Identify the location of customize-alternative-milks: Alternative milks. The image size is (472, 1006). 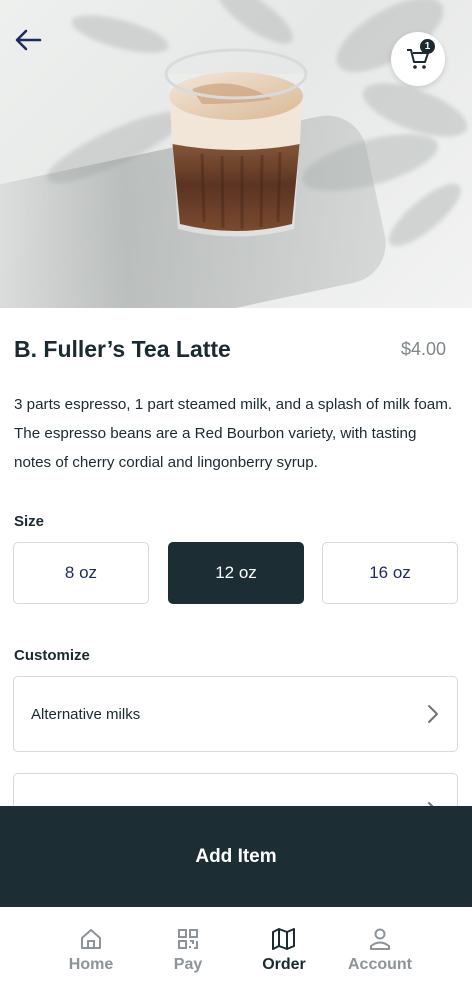
(235, 714).